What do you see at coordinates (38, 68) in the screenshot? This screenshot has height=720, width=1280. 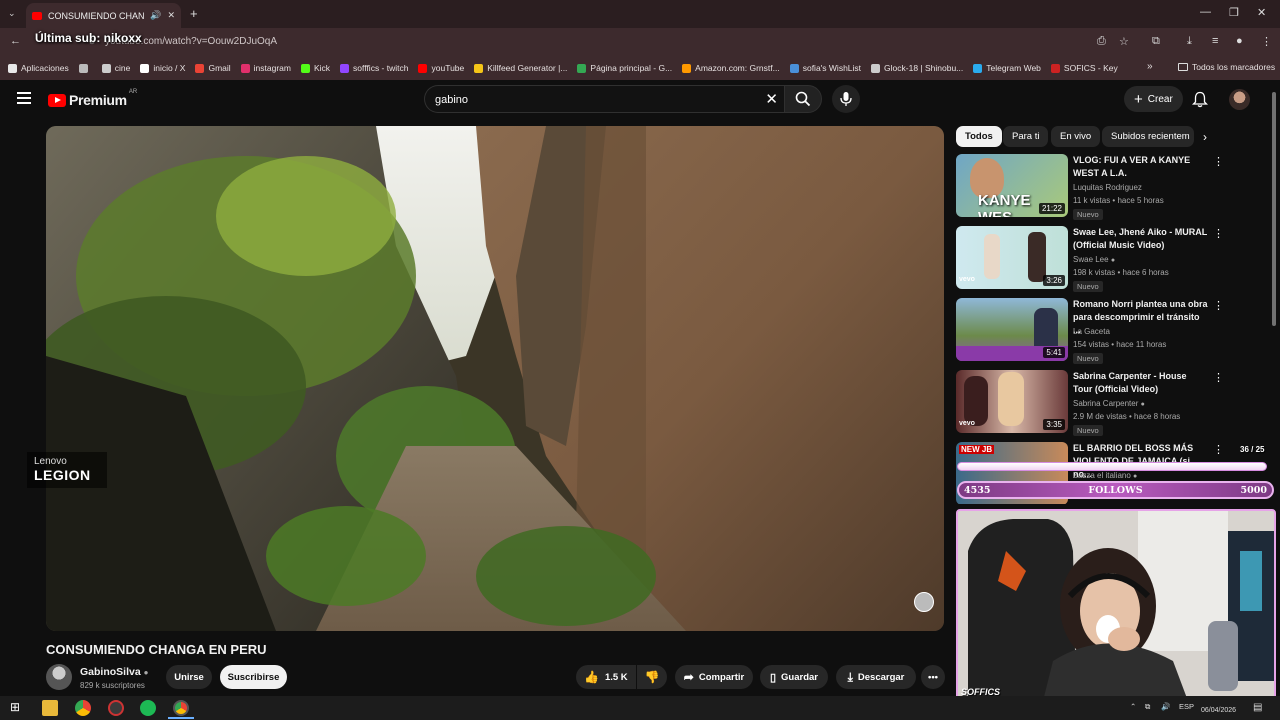 I see `bookmark-item: Aplicaciones` at bounding box center [38, 68].